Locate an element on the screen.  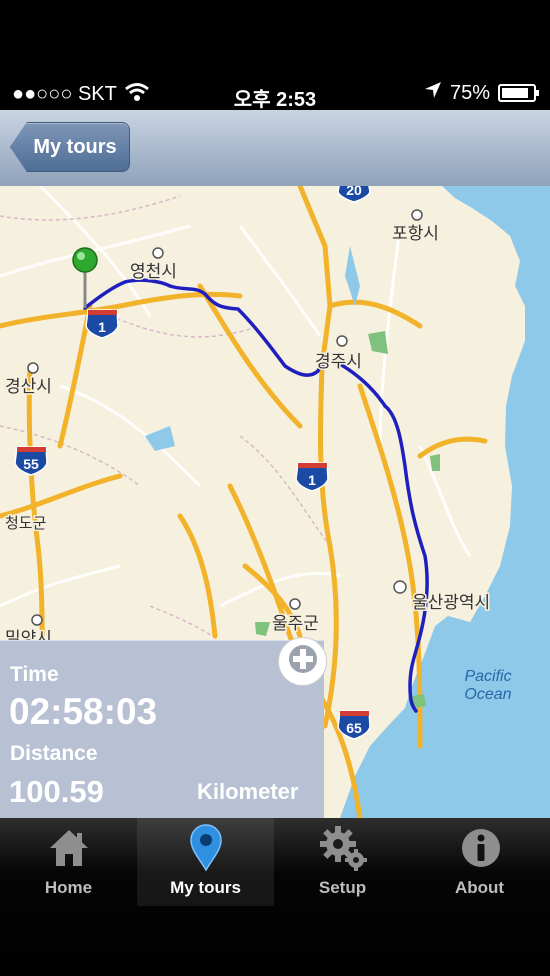
tour-stats-panel: Time 02:58:03 Distance 100.59 Kilometer is located at coordinates (162, 729).